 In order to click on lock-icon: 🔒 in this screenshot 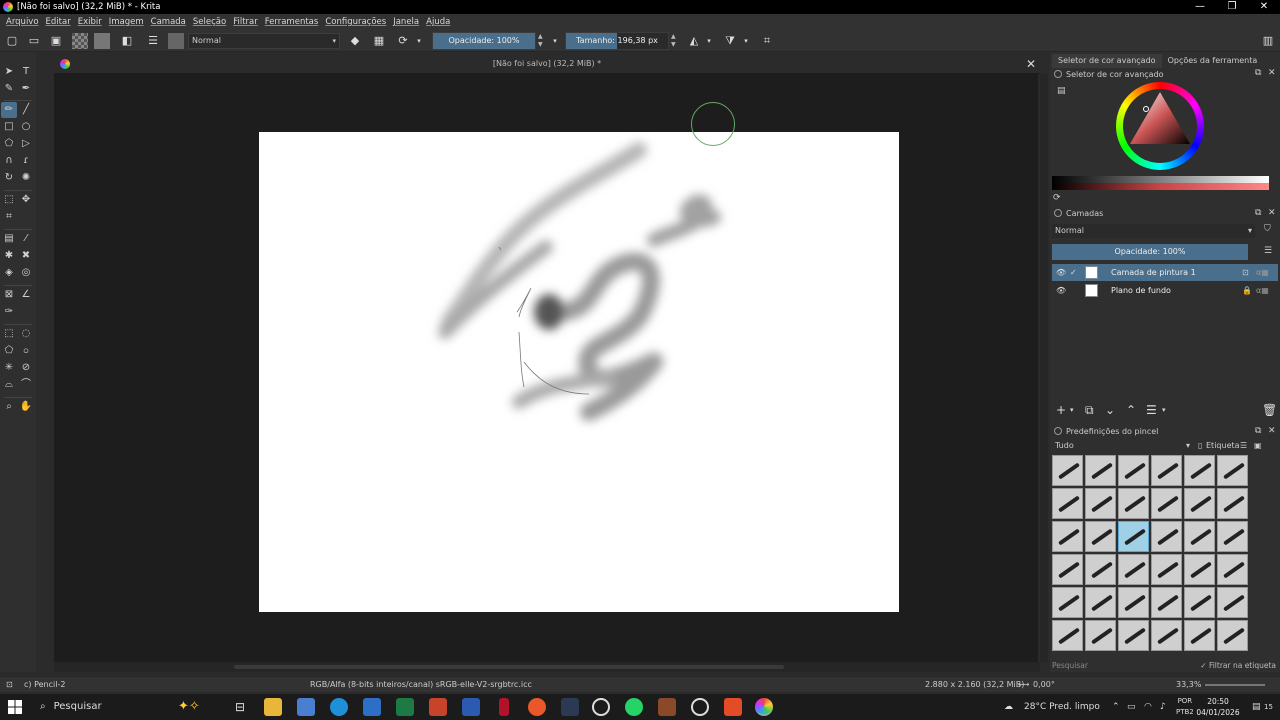, I will do `click(1247, 290)`.